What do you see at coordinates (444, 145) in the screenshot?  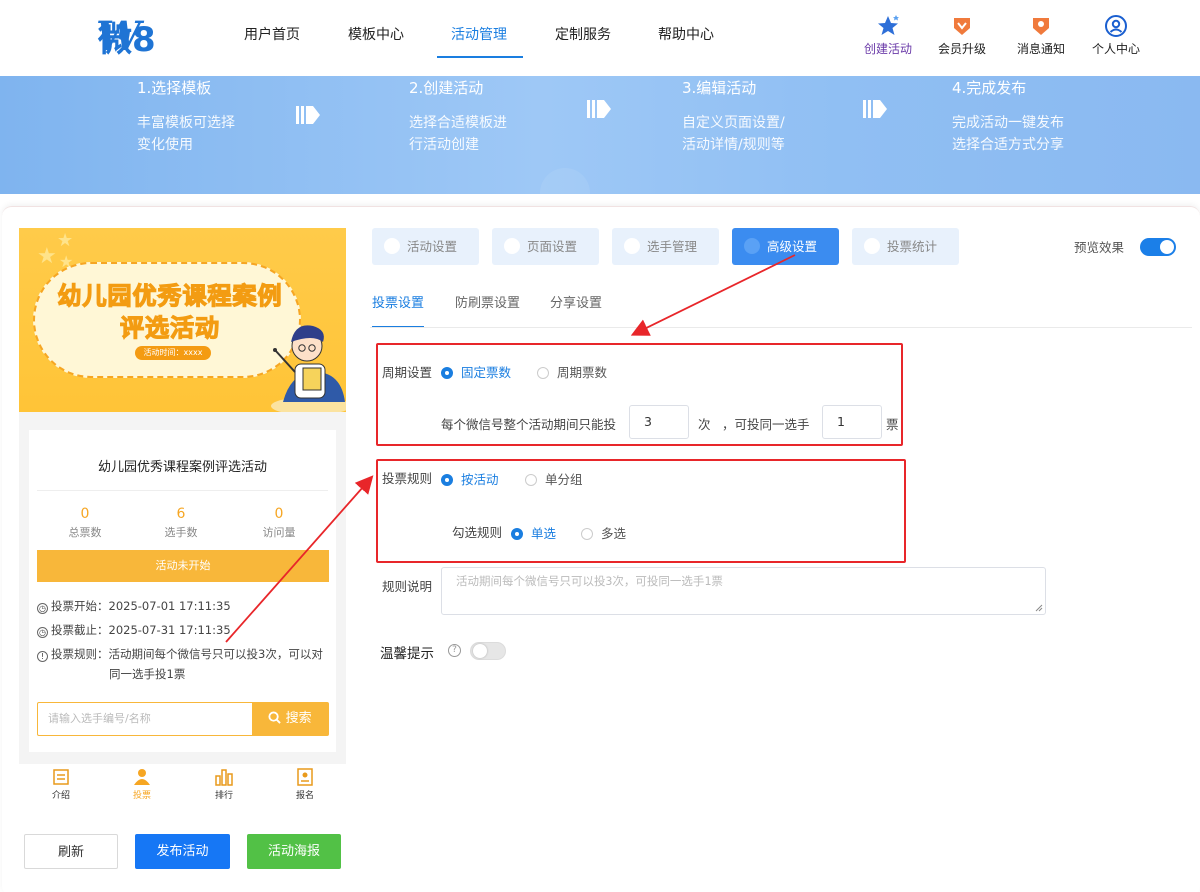 I see `step-desc-line: 行活动创建` at bounding box center [444, 145].